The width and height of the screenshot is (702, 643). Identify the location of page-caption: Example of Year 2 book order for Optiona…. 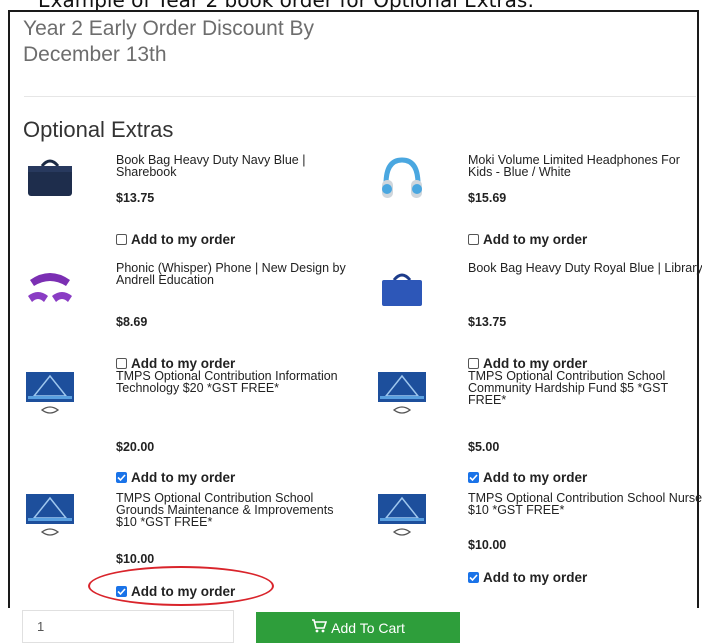
(351, 5).